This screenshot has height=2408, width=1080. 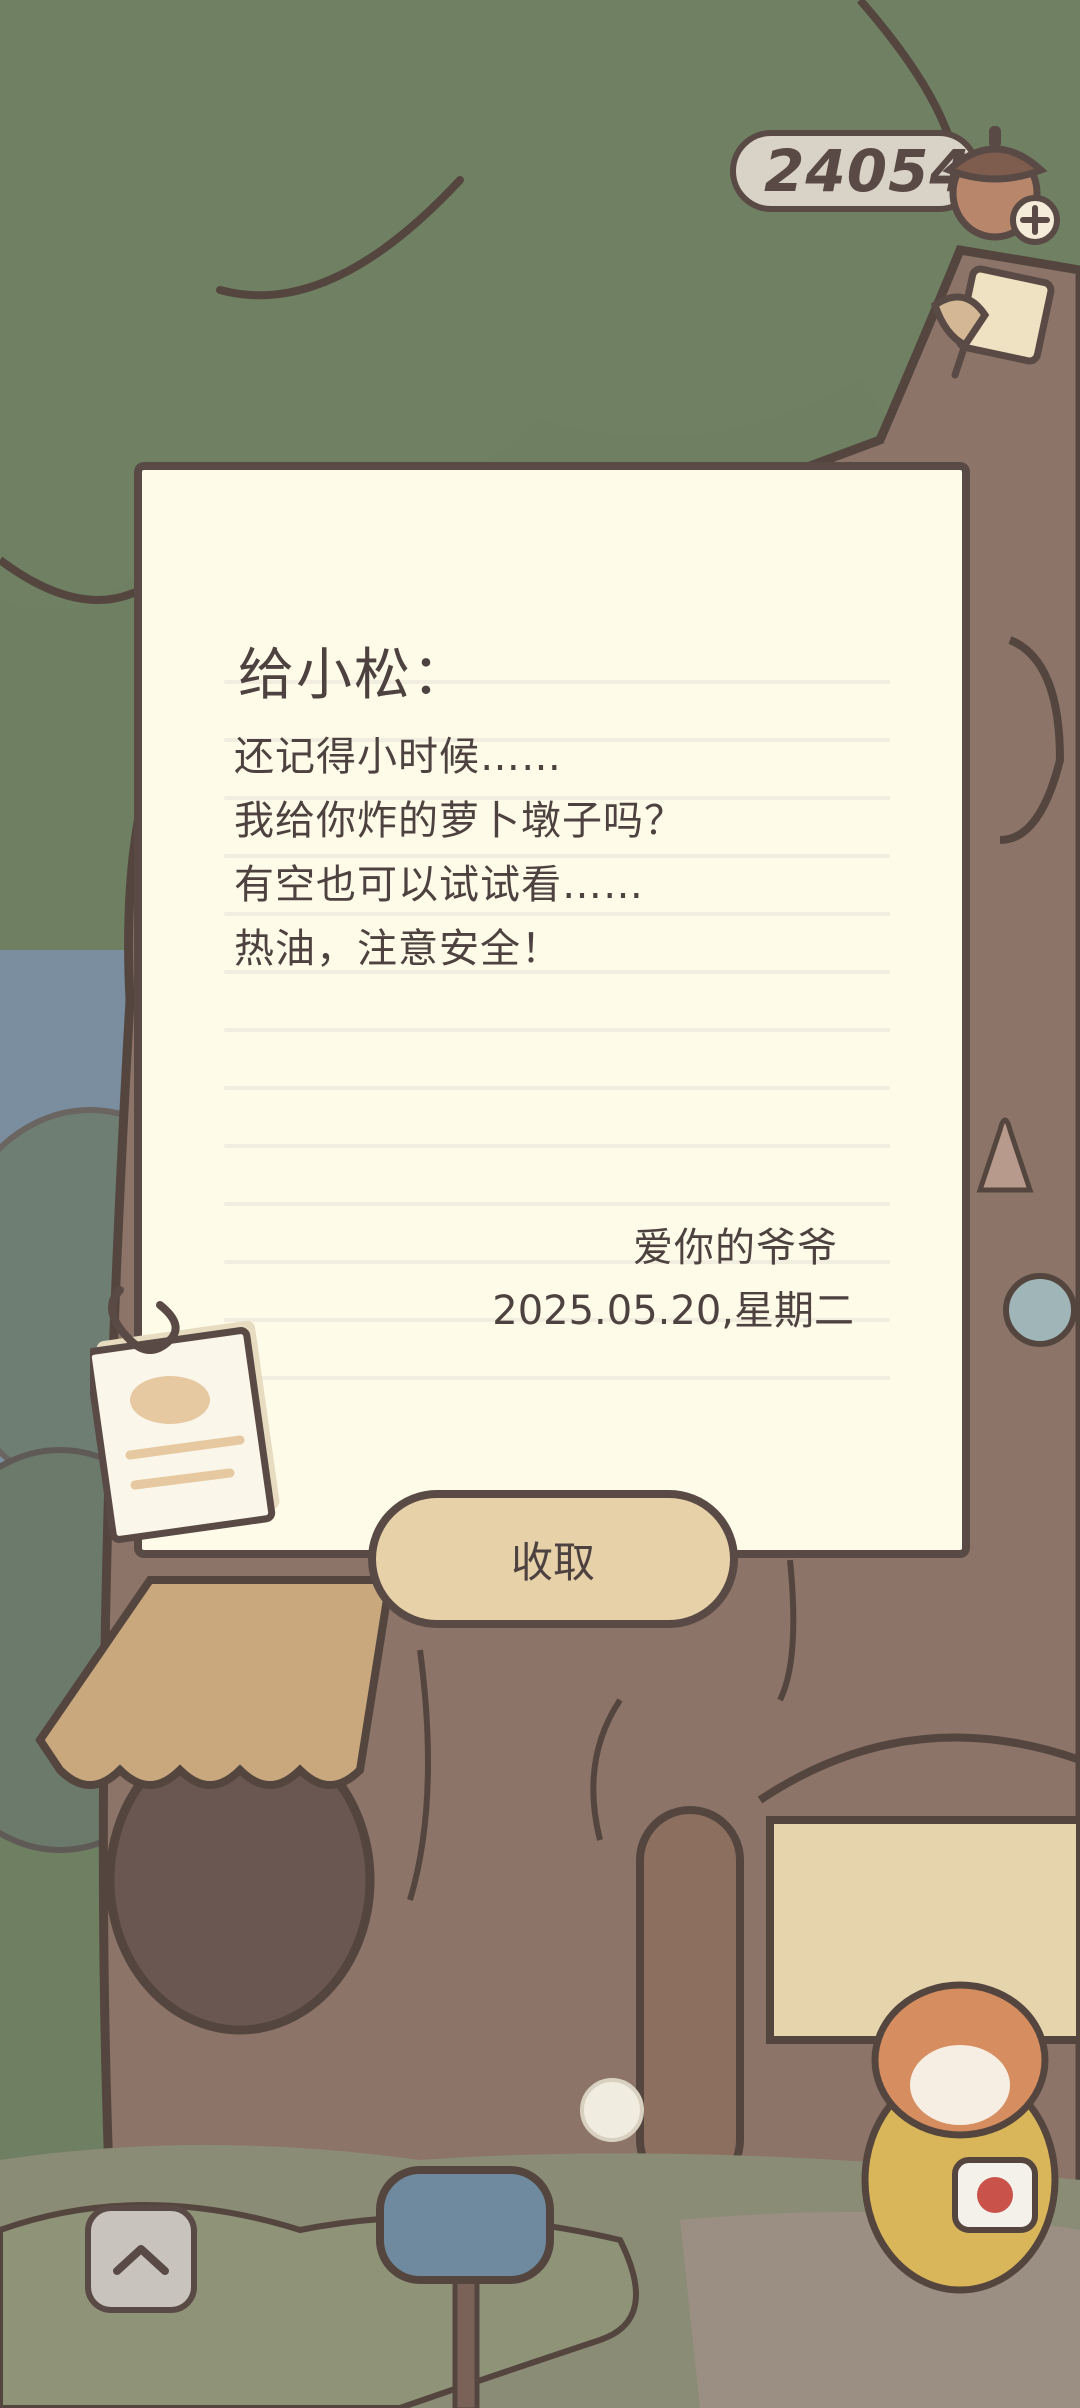 I want to click on chevron-up-icon, so click(x=141, y=2260).